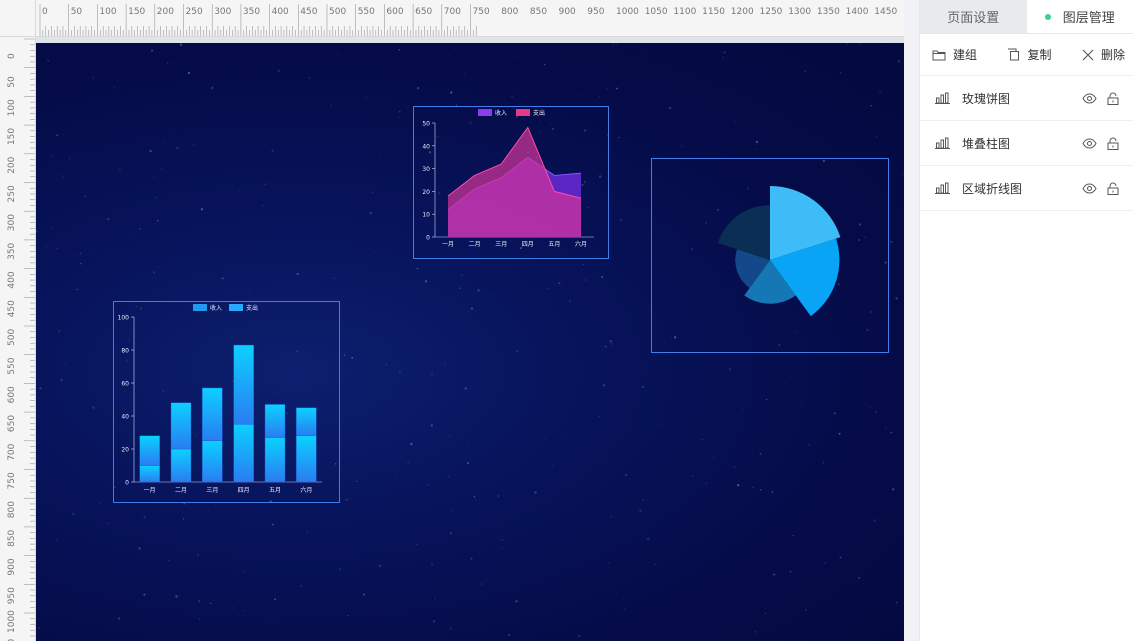  Describe the element at coordinates (511, 182) in the screenshot. I see `area-line-chart: 0 10 20 30 40 50 一月 二月 三月 四月 五月 六月 收入 支出` at that location.